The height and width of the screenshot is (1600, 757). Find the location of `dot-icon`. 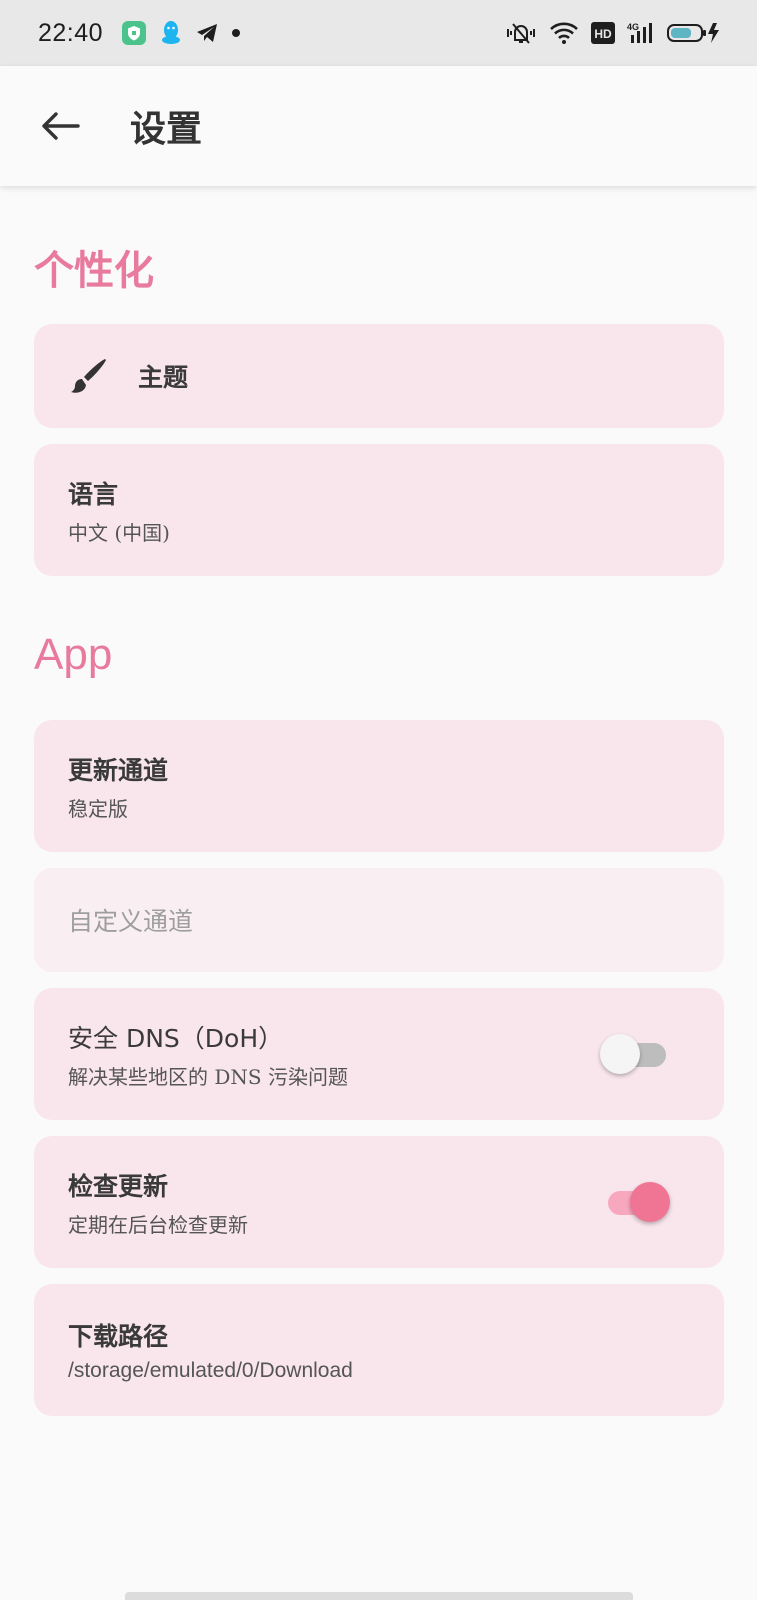

dot-icon is located at coordinates (236, 33).